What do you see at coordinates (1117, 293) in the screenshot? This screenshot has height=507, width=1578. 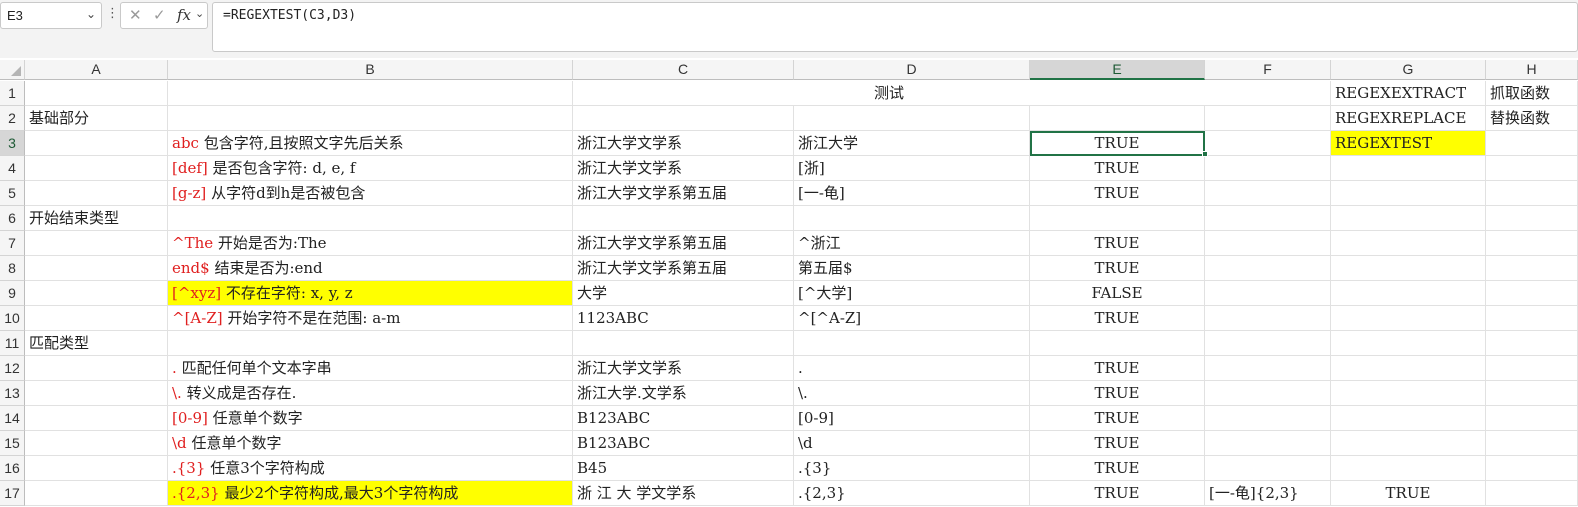 I see `cell-e9: FALSE` at bounding box center [1117, 293].